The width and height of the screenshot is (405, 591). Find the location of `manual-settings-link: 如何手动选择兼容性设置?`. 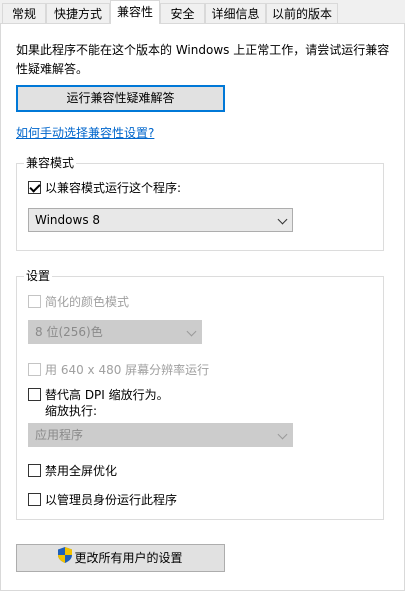

manual-settings-link: 如何手动选择兼容性设置? is located at coordinates (85, 132).